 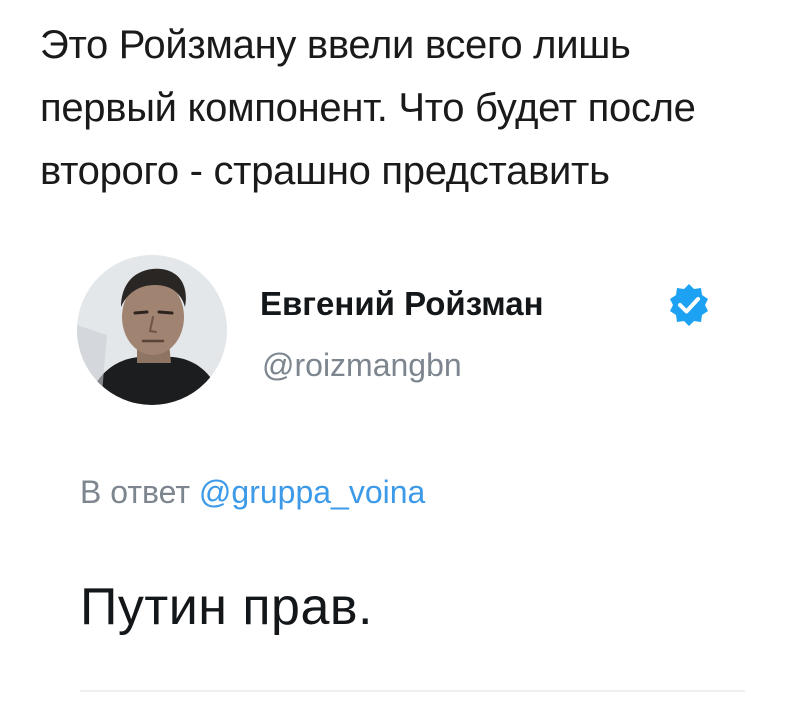 What do you see at coordinates (226, 607) in the screenshot?
I see `tweet-text: Путин прав.` at bounding box center [226, 607].